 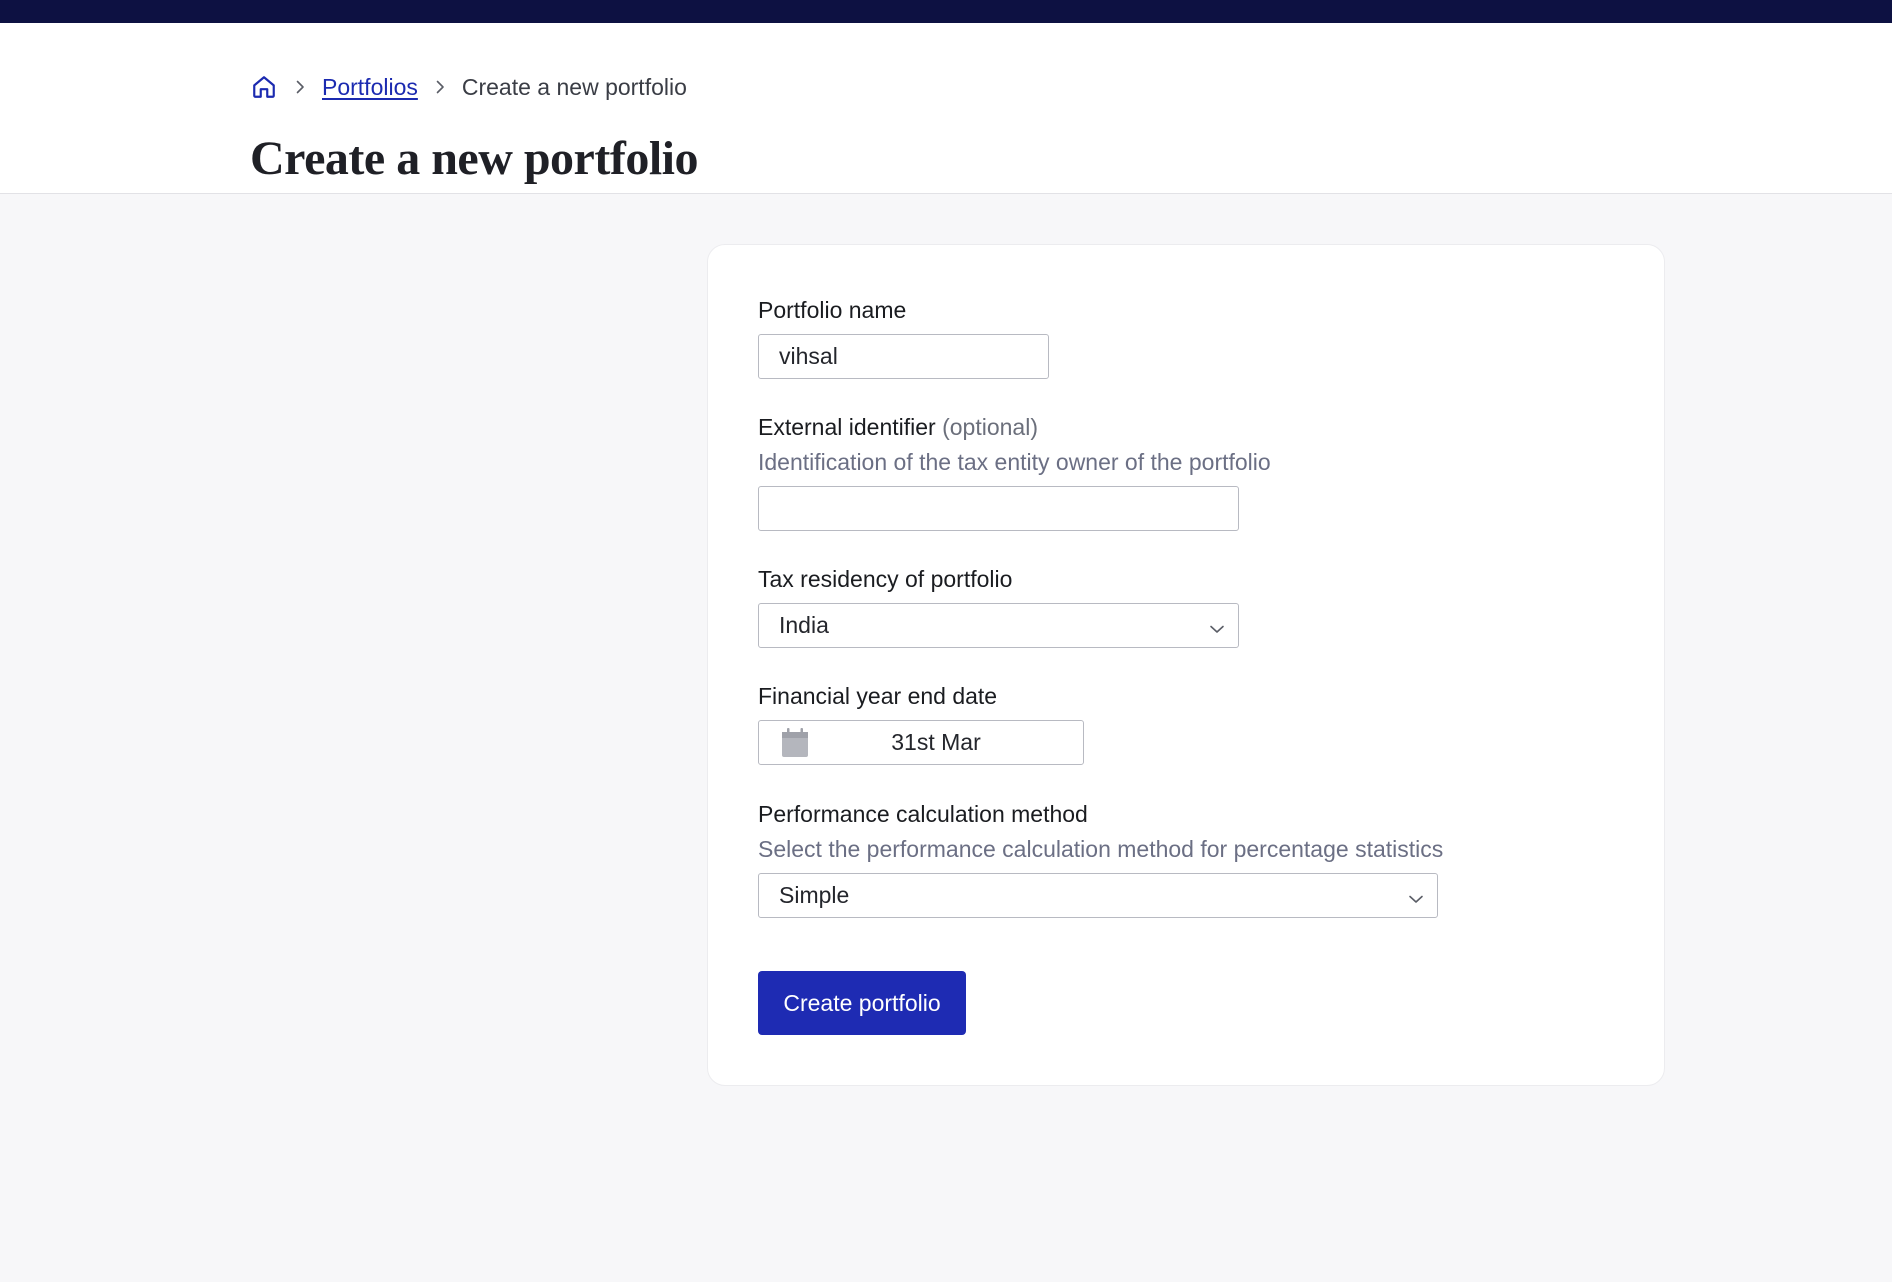 I want to click on breadcrumb: Portfolios Create a new portfolio, so click(x=468, y=87).